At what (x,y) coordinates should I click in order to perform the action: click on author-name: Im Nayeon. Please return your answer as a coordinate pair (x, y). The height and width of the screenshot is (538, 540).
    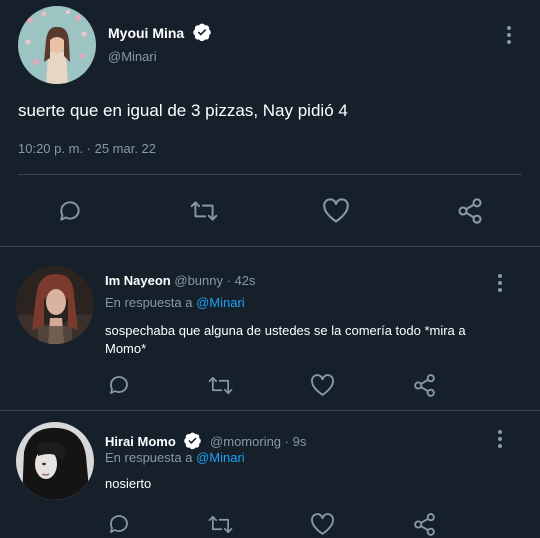
    Looking at the image, I should click on (138, 280).